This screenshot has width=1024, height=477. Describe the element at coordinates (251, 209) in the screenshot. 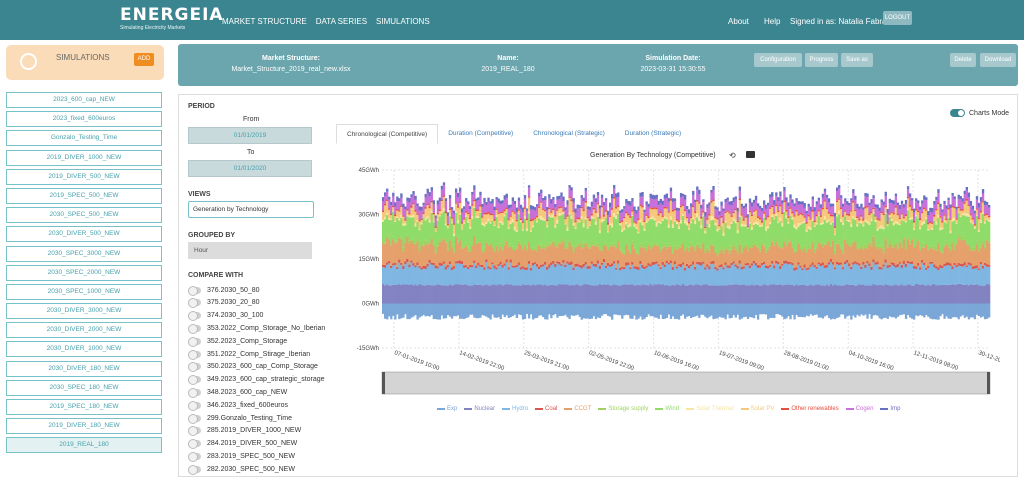

I see `views-select: Generation by Technology` at that location.